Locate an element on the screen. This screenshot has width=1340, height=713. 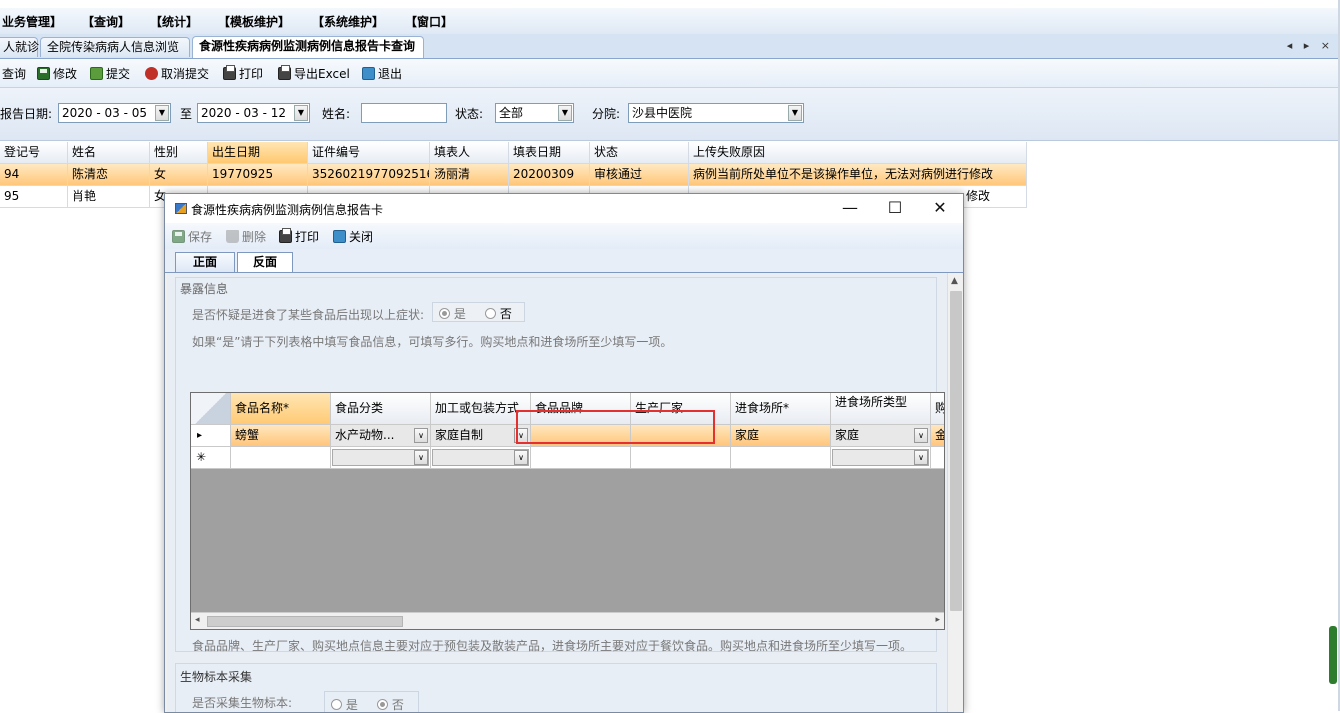
tab-navigation-arrows: ◂ ▸ × is located at coordinates (1310, 45).